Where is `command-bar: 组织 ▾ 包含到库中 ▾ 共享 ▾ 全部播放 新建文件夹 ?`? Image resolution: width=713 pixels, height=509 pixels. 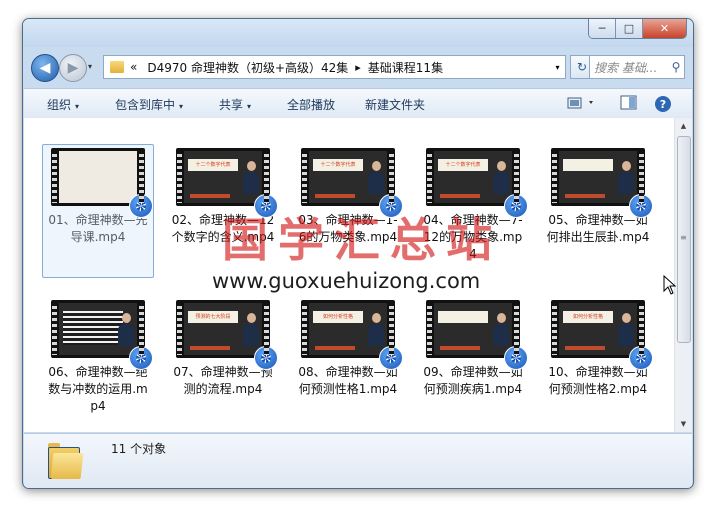
command-bar: 组织 ▾ 包含到库中 ▾ 共享 ▾ 全部播放 新建文件夹 ? is located at coordinates (358, 103).